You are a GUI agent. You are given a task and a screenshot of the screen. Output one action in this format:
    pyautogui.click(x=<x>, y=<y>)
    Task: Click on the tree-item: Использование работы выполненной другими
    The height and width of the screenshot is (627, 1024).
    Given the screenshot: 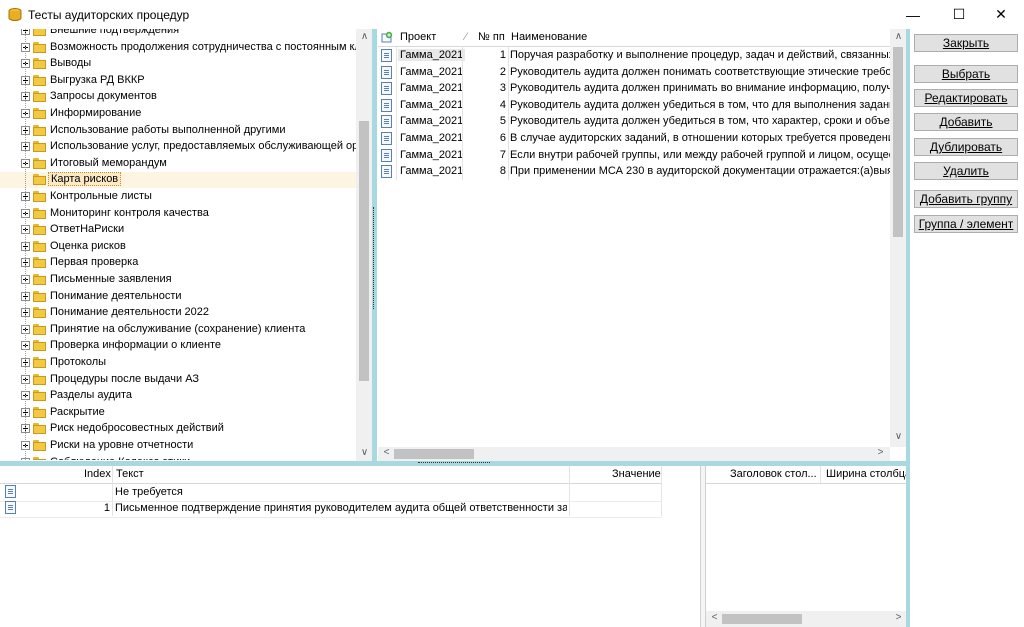 What is the action you would take?
    pyautogui.click(x=178, y=131)
    